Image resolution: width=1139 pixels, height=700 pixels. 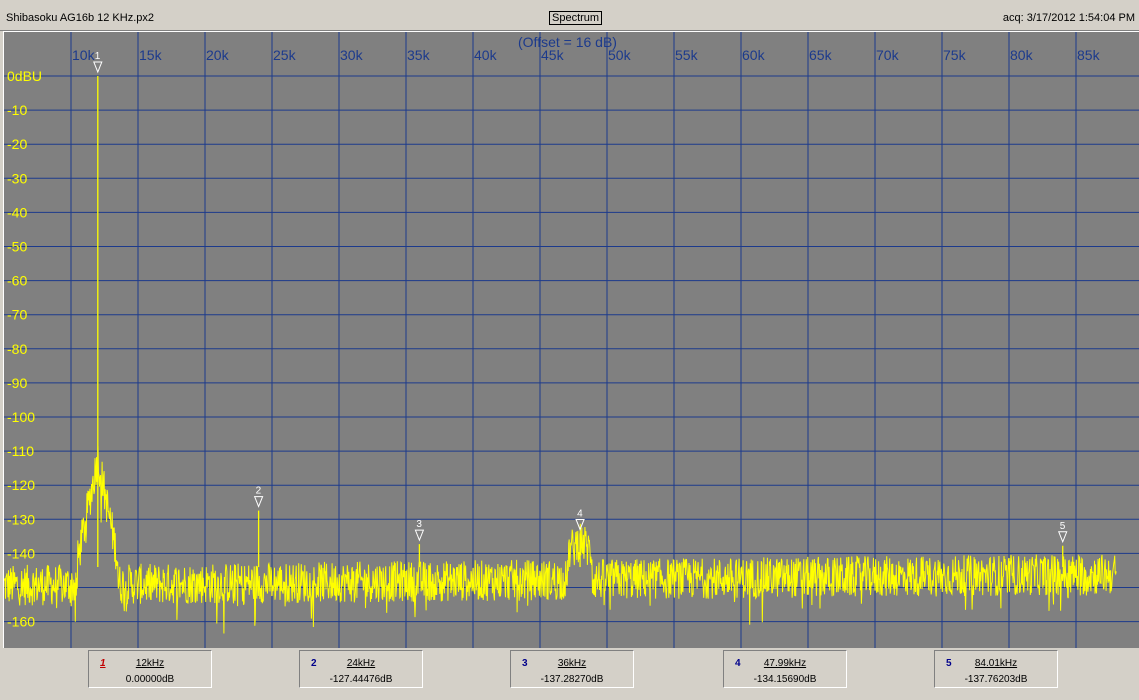 I want to click on x-tick-label: 35k, so click(x=419, y=55).